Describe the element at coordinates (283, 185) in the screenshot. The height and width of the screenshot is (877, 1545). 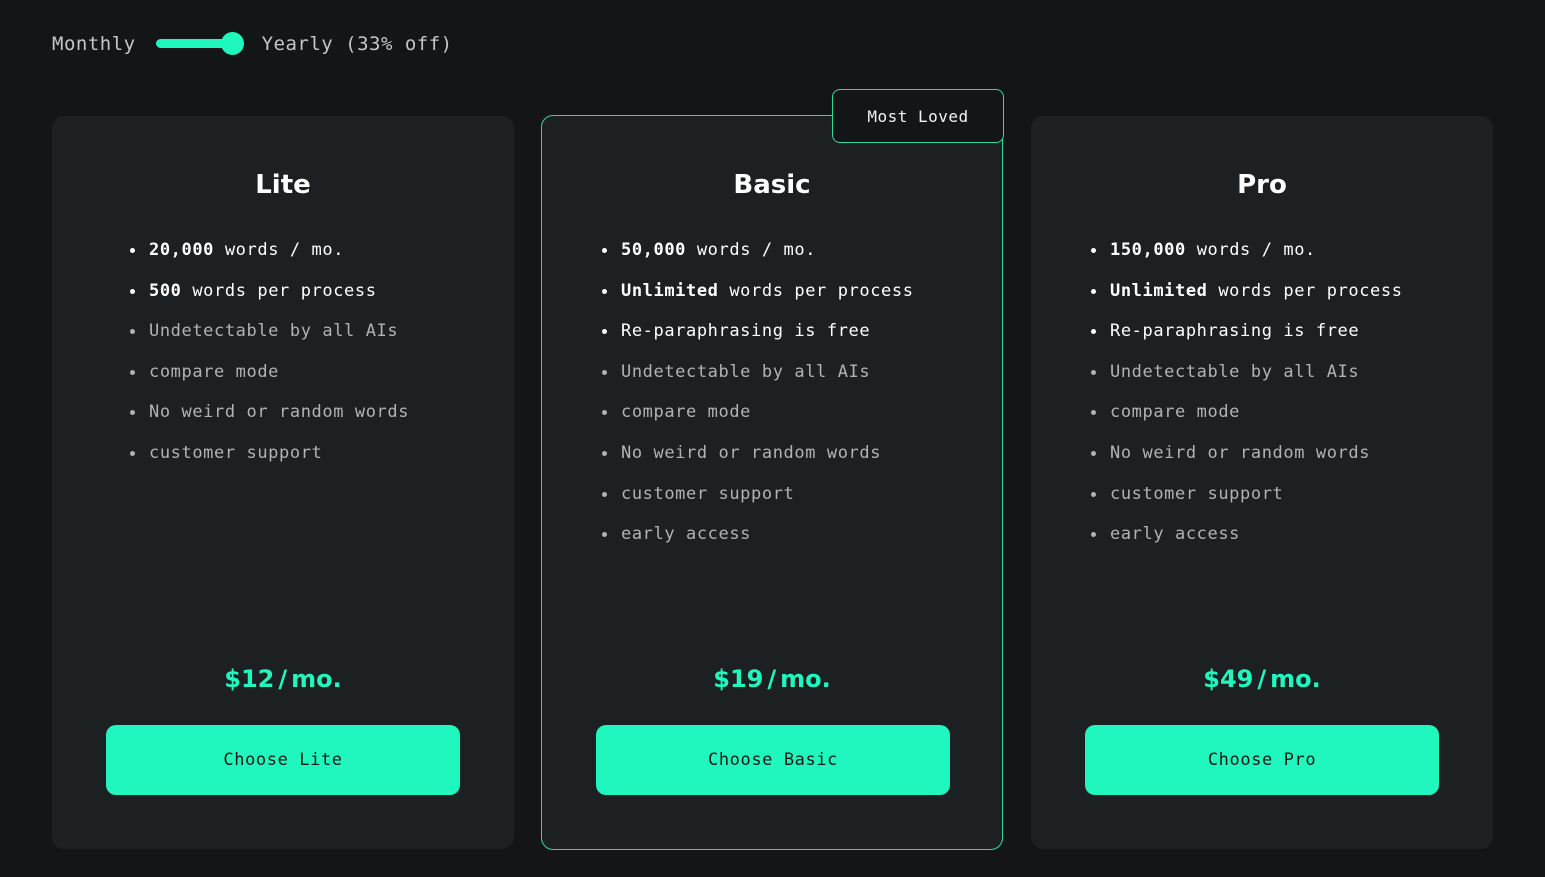
I see `plan-title: Lite` at that location.